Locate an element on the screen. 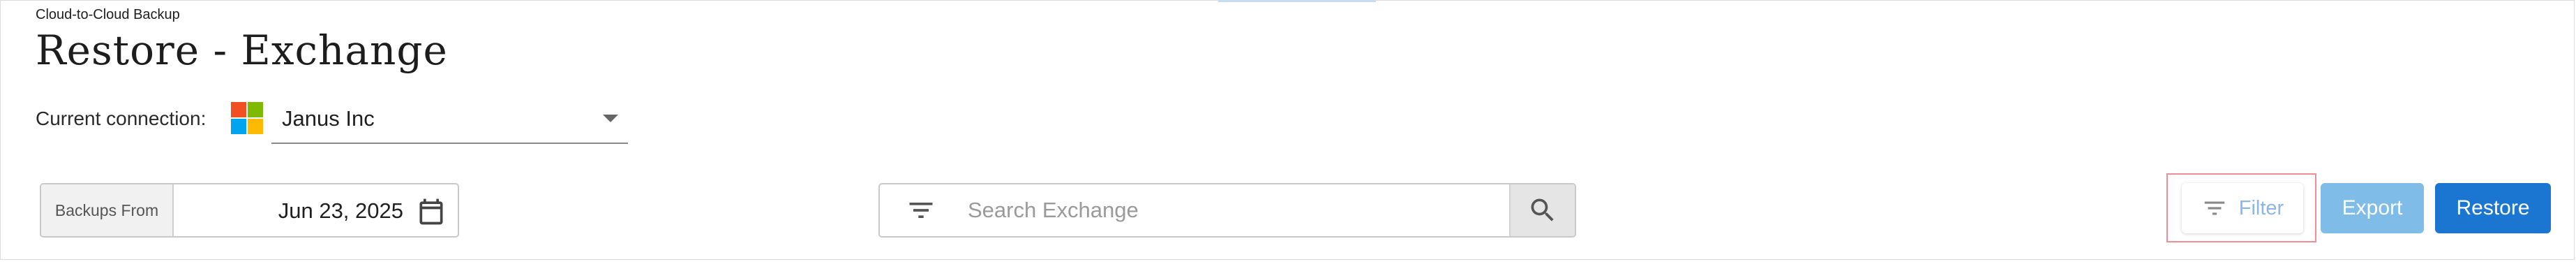 The image size is (2576, 262). backups-from-date-picker: Backups From Jun 23, 2025 is located at coordinates (249, 210).